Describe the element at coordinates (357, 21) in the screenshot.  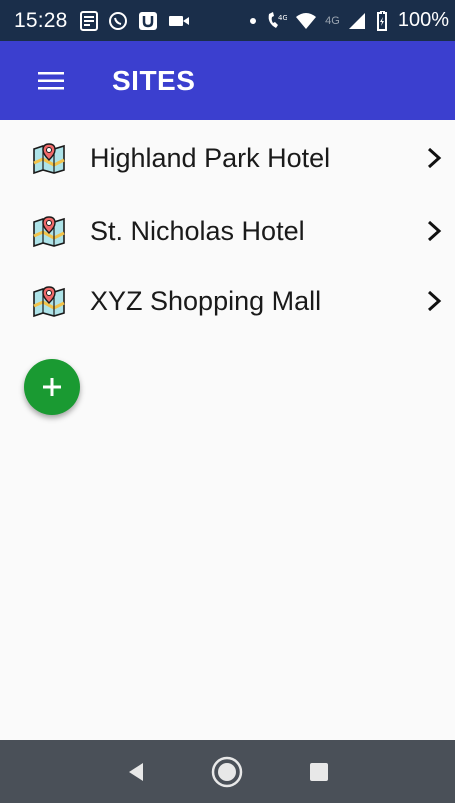
I see `signal-icon` at that location.